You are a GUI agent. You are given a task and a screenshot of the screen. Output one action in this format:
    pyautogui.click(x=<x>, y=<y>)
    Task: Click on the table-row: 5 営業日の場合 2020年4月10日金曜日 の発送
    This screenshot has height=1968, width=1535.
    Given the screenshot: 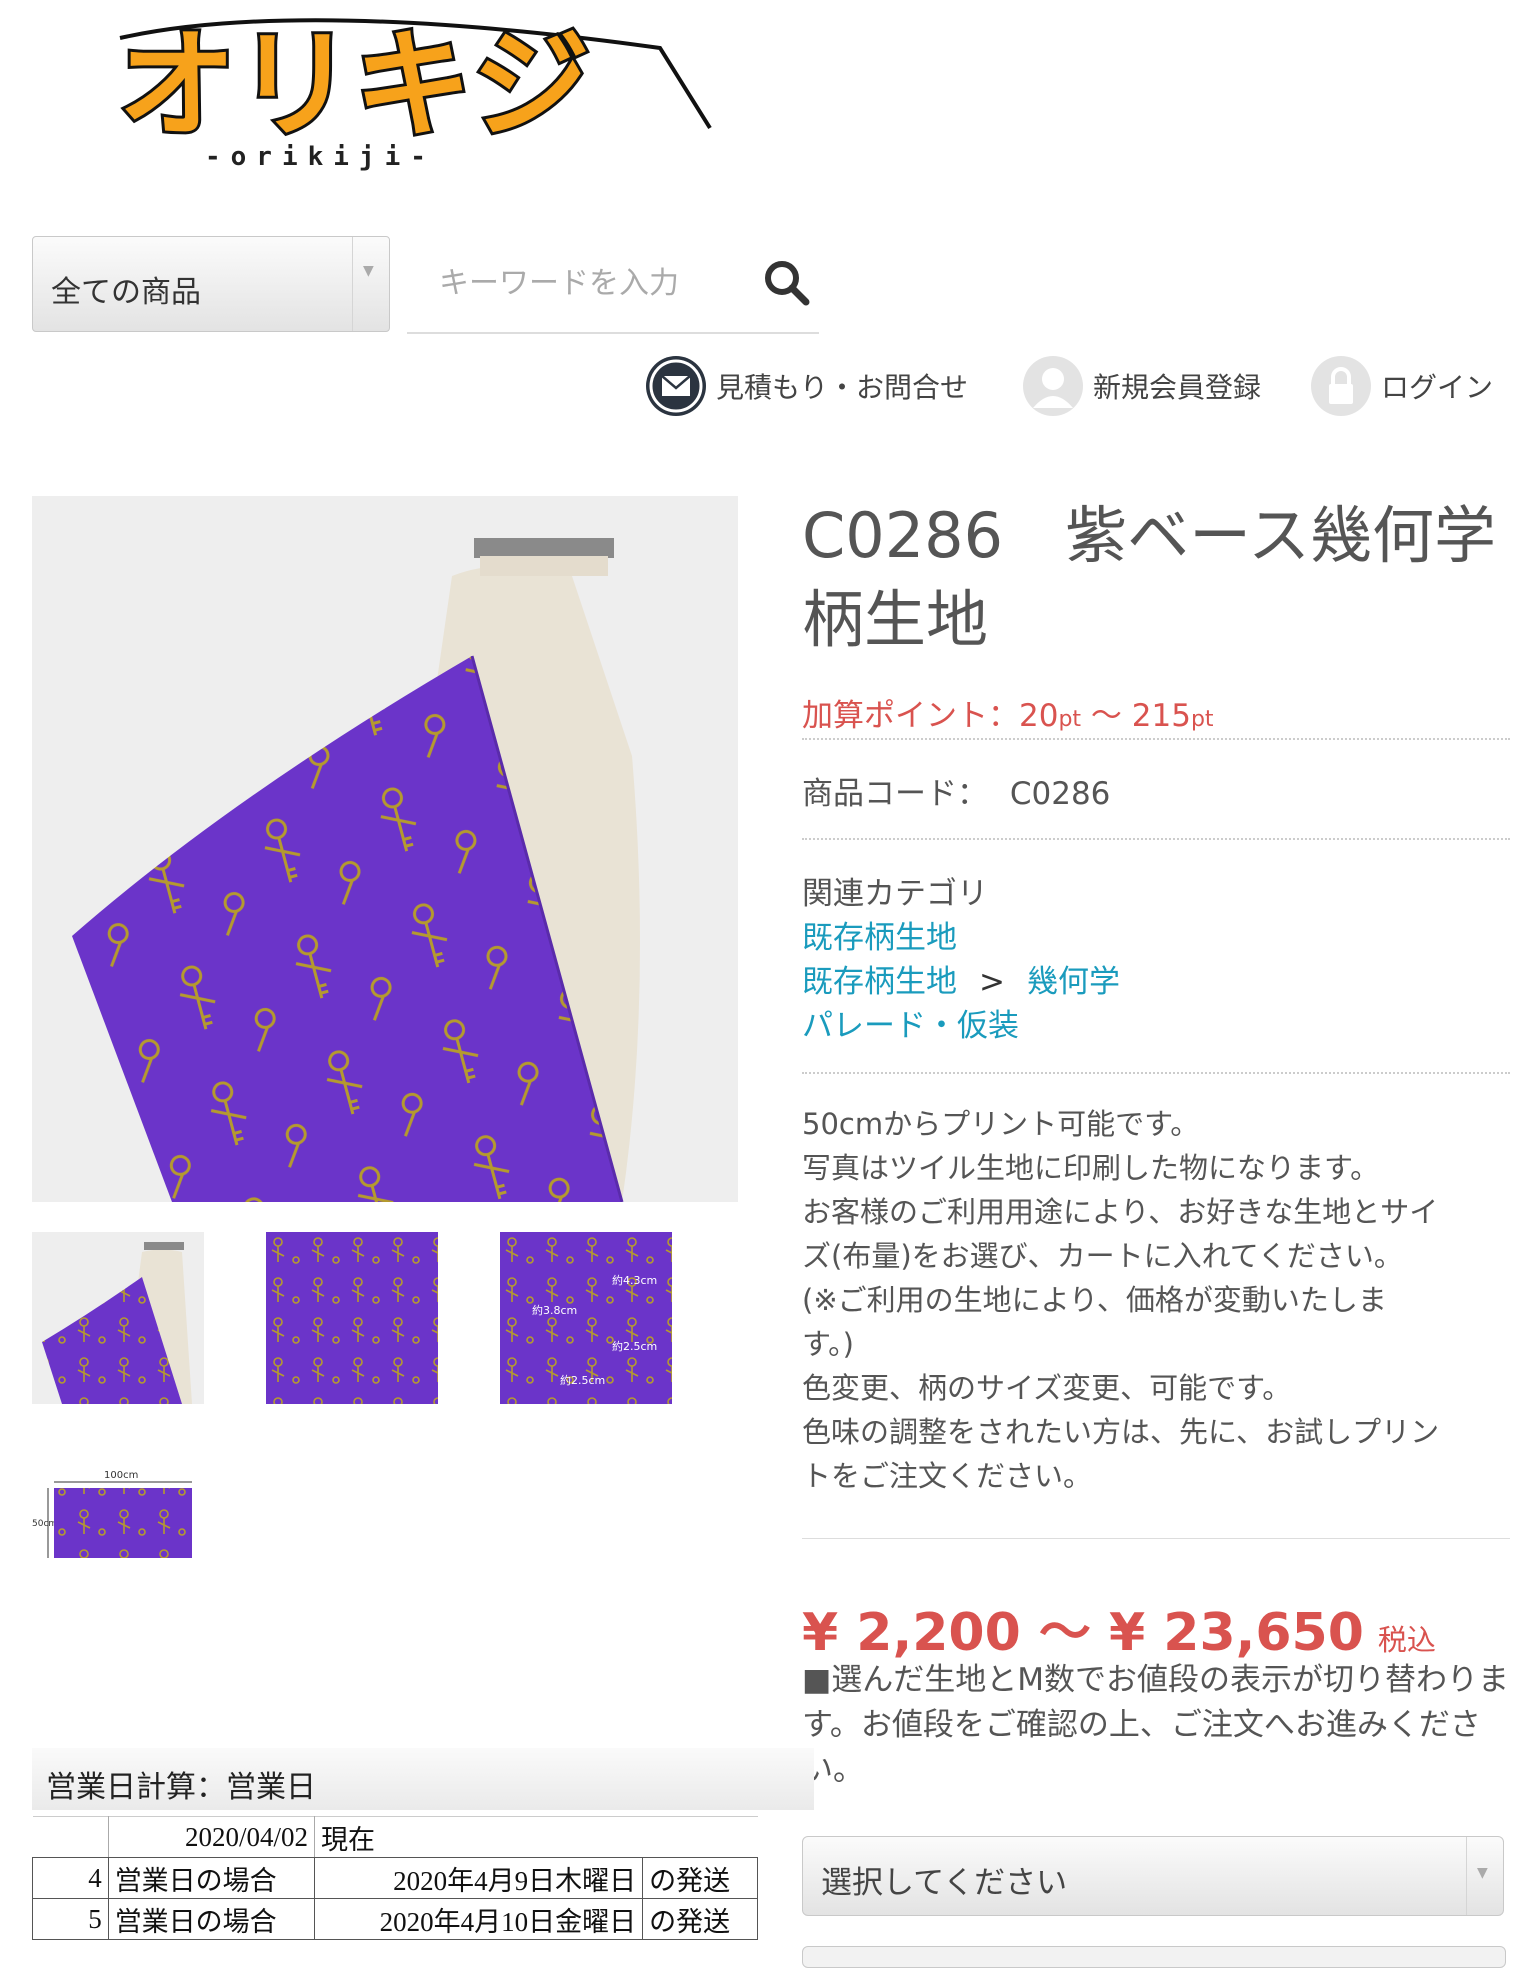 What is the action you would take?
    pyautogui.click(x=395, y=1919)
    